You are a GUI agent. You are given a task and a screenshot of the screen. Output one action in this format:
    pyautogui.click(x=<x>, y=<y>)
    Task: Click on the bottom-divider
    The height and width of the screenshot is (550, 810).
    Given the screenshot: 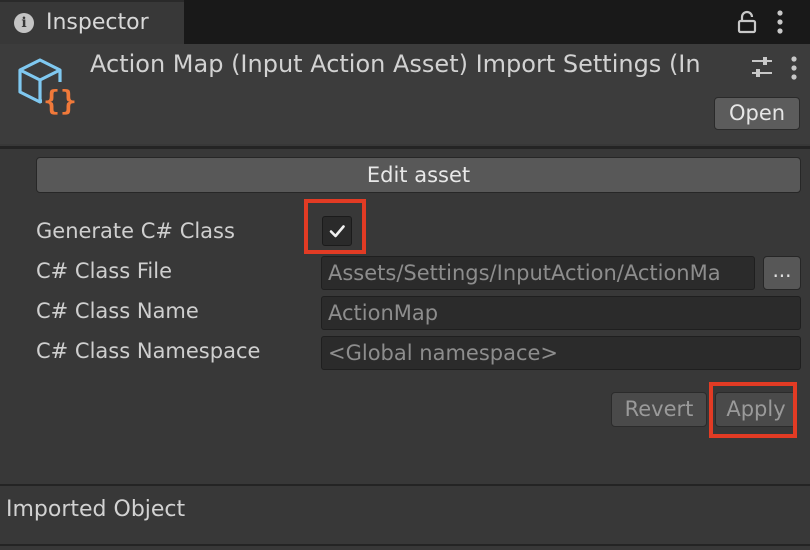 What is the action you would take?
    pyautogui.click(x=405, y=545)
    